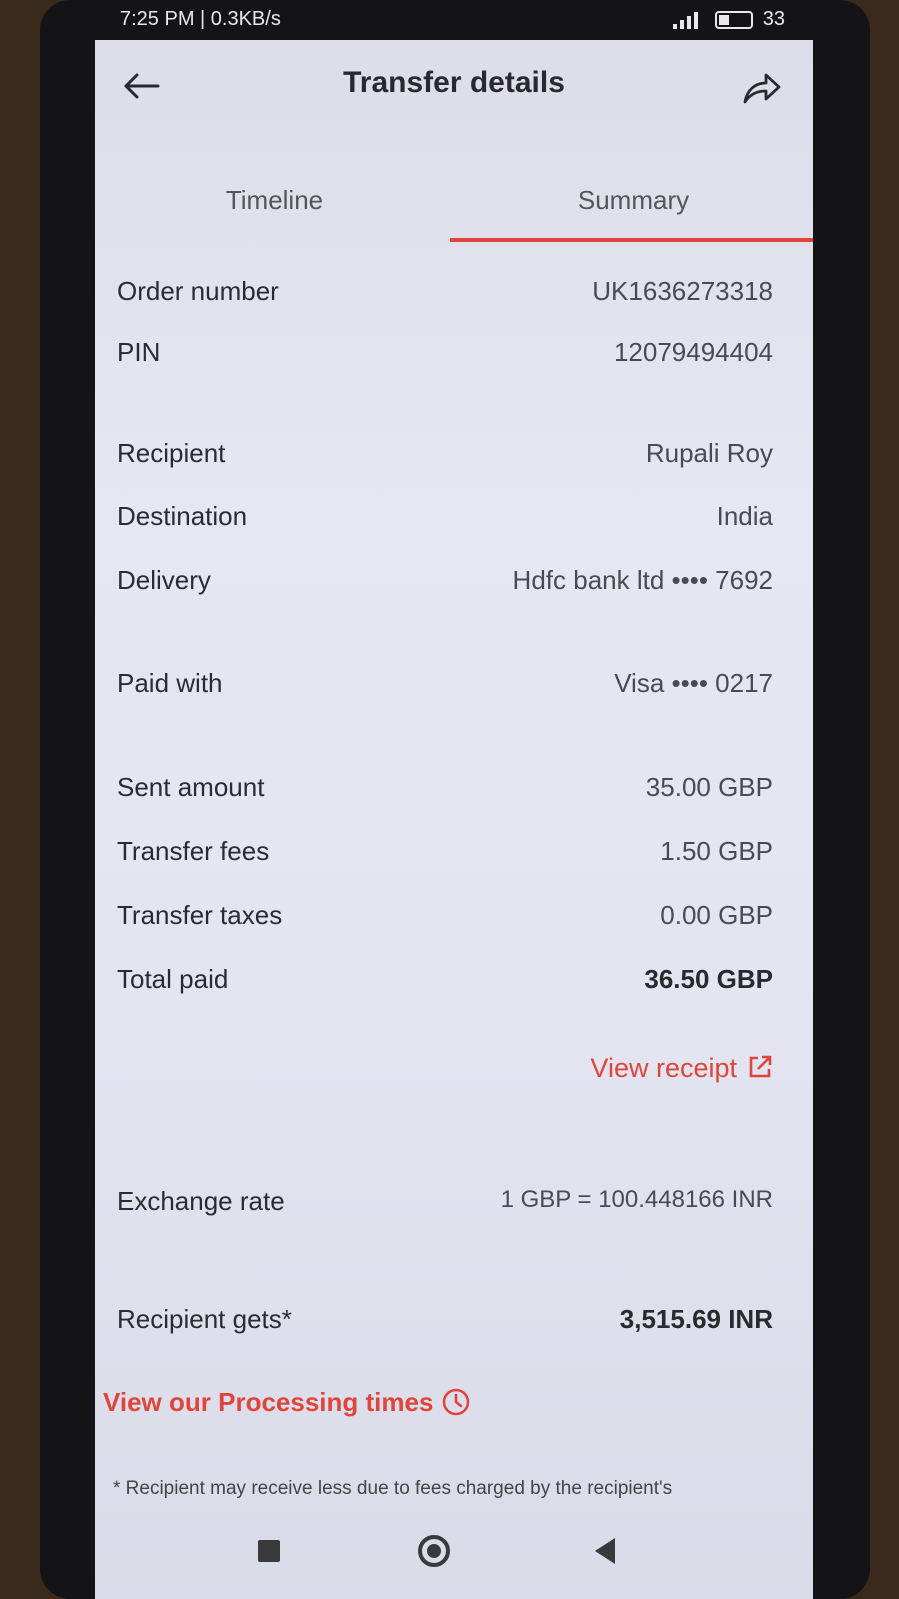 This screenshot has width=899, height=1599. What do you see at coordinates (445, 1324) in the screenshot?
I see `row-recipient-gets: Recipient gets* 3,515.69 INR` at bounding box center [445, 1324].